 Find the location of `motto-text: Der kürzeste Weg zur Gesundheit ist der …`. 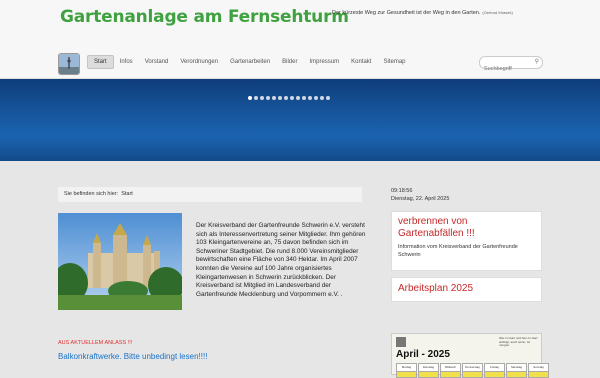

motto-text: Der kürzeste Weg zur Gesundheit ist der … is located at coordinates (406, 13).